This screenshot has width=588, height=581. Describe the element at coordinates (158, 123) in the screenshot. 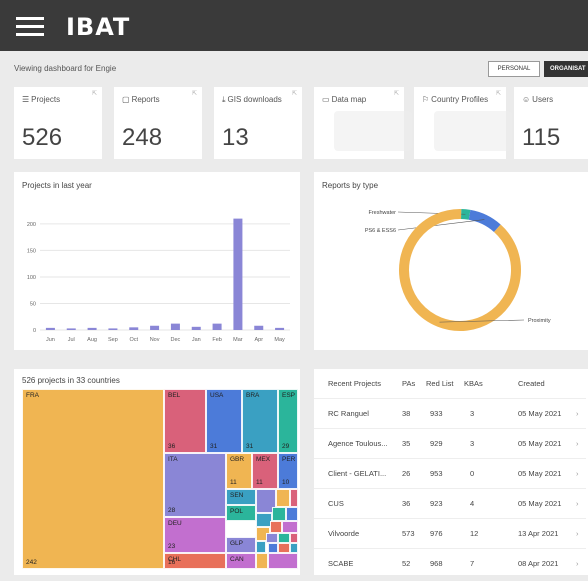

I see `reports-card: ⇱ ▢ Reports 248` at that location.